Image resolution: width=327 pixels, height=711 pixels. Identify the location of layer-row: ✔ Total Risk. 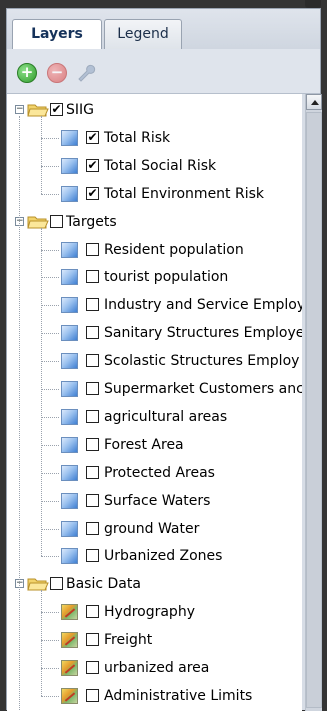
(154, 138).